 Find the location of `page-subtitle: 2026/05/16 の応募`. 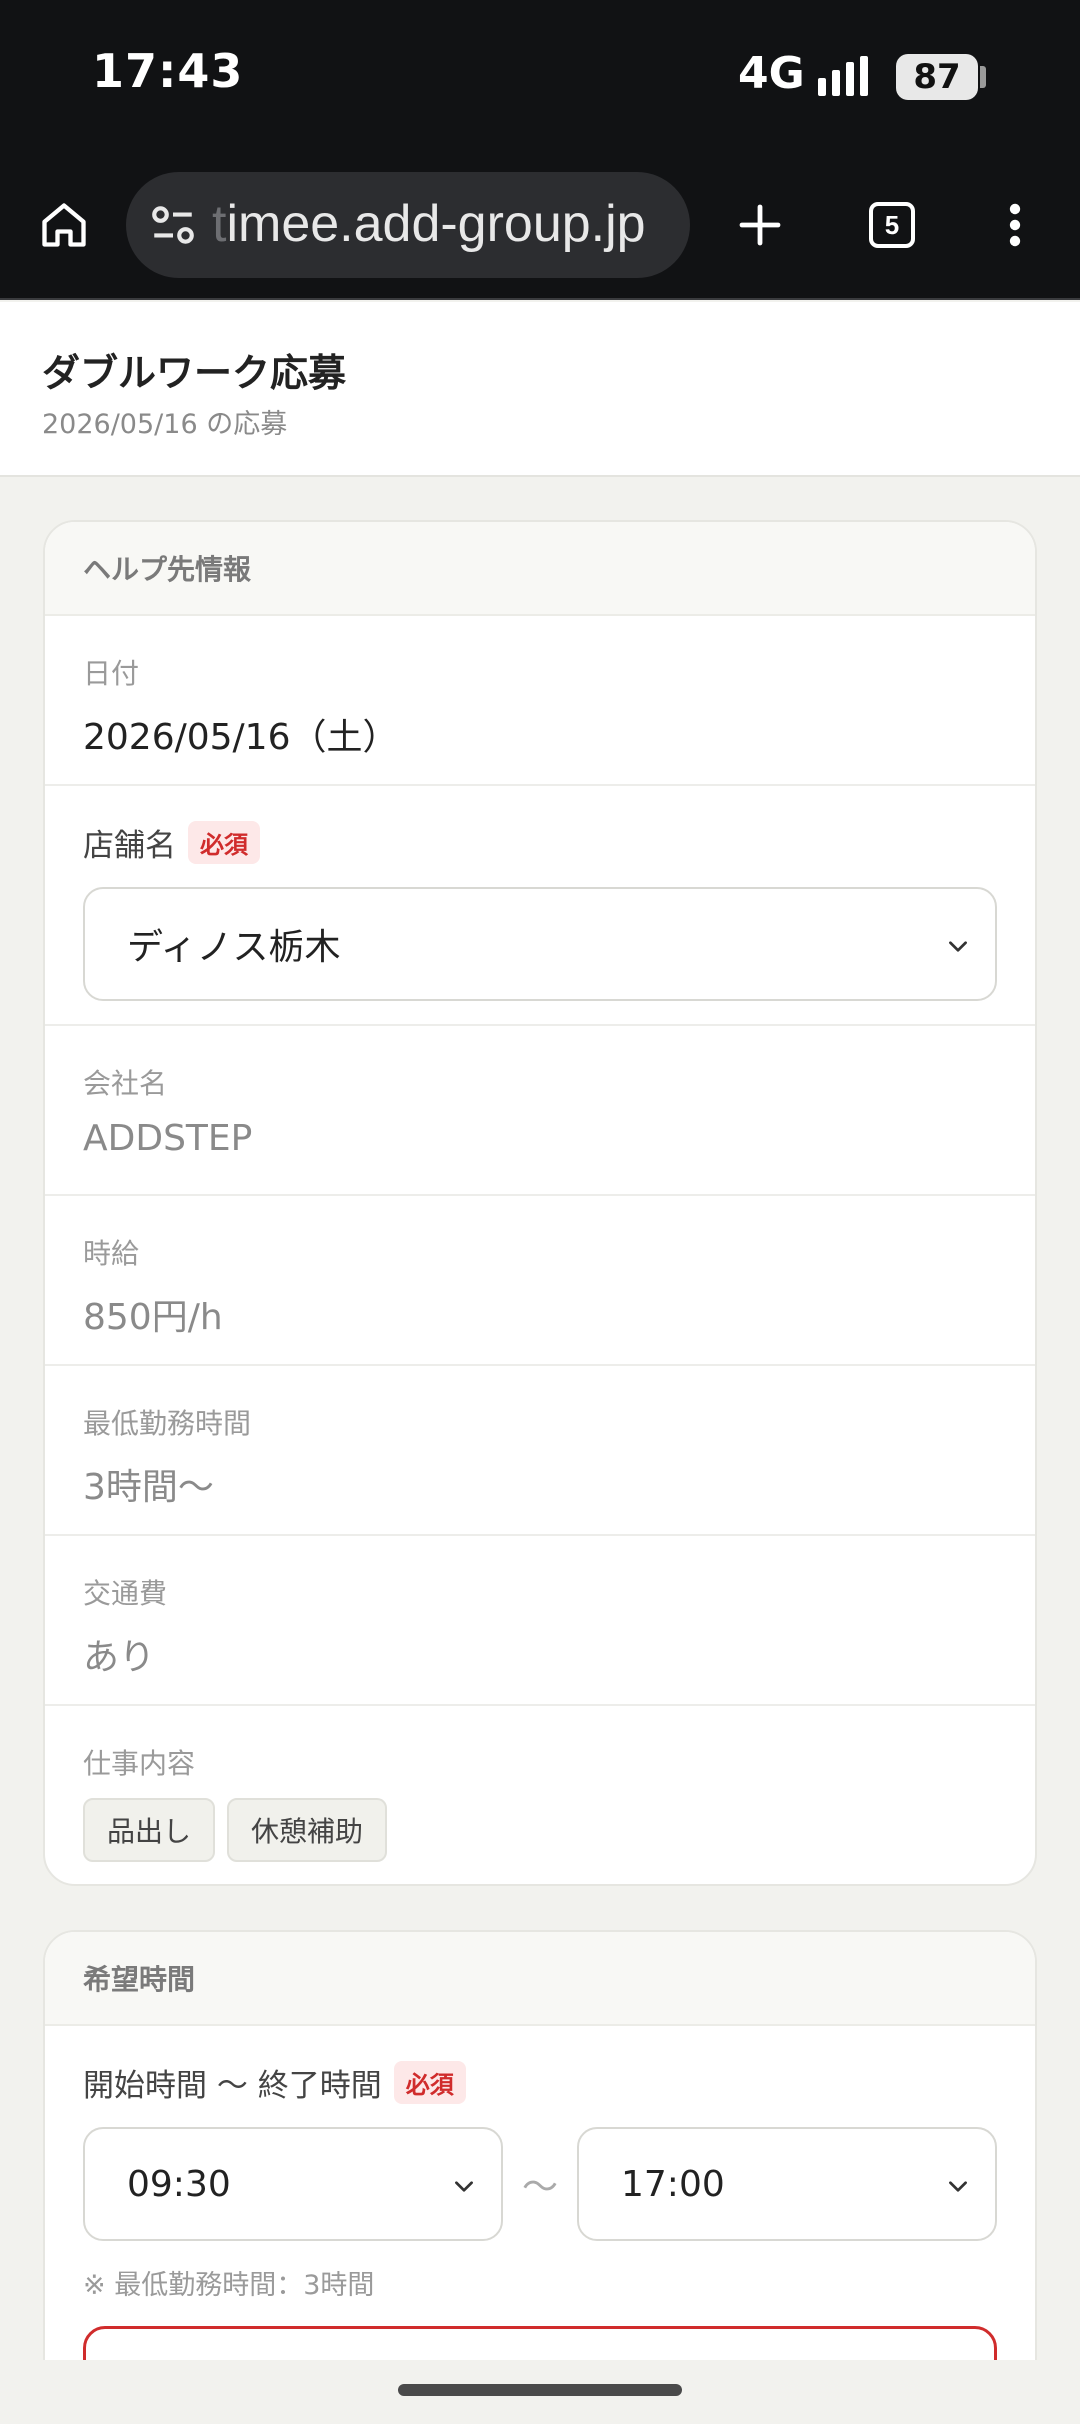

page-subtitle: 2026/05/16 の応募 is located at coordinates (165, 424).